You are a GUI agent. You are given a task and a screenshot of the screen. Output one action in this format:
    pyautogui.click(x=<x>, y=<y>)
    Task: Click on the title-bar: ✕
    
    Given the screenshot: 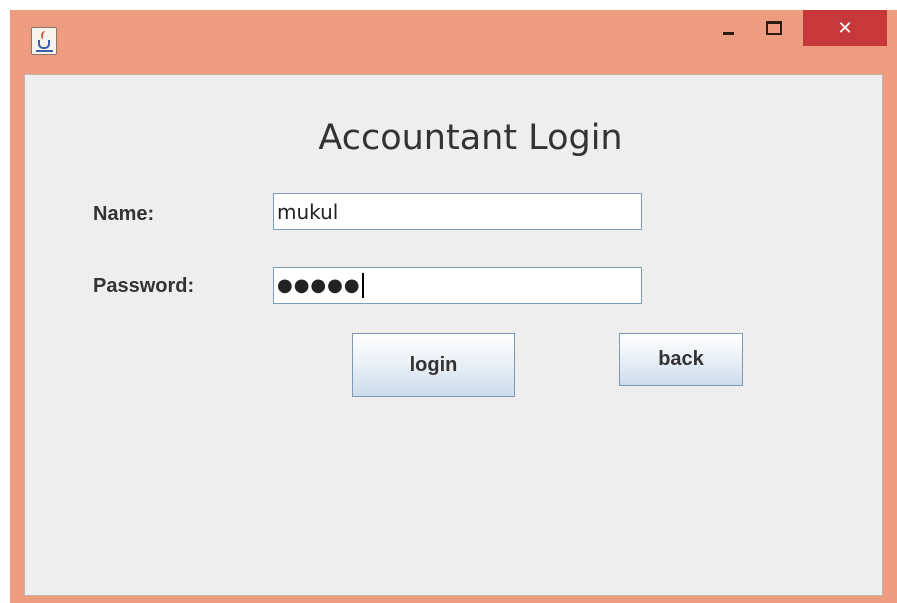 What is the action you would take?
    pyautogui.click(x=453, y=42)
    